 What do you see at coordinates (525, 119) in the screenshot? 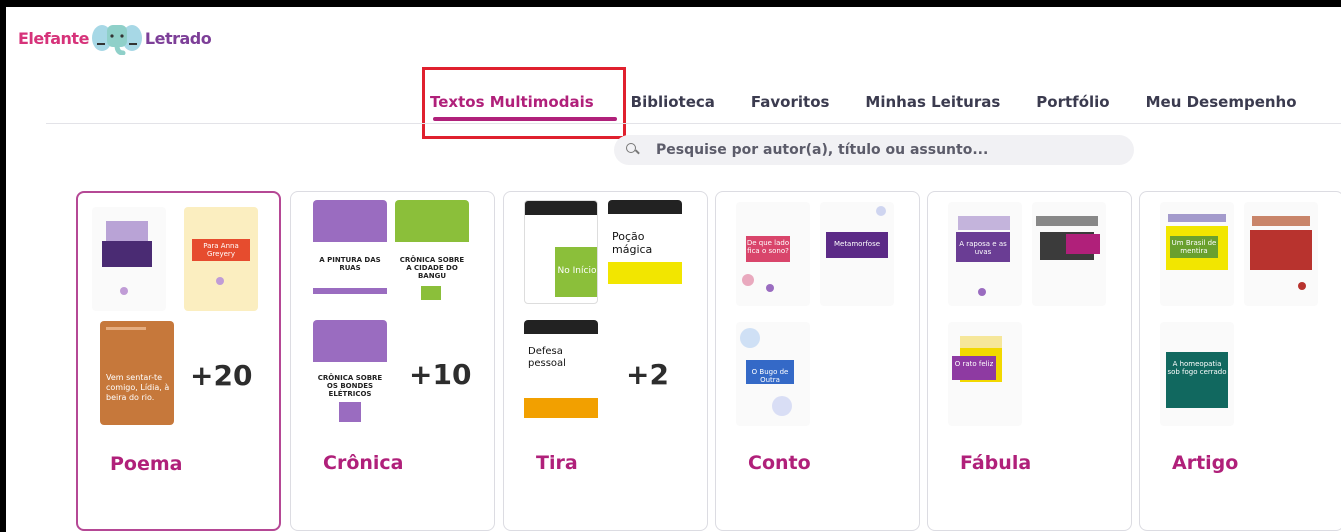
I see `active-tab-underline` at bounding box center [525, 119].